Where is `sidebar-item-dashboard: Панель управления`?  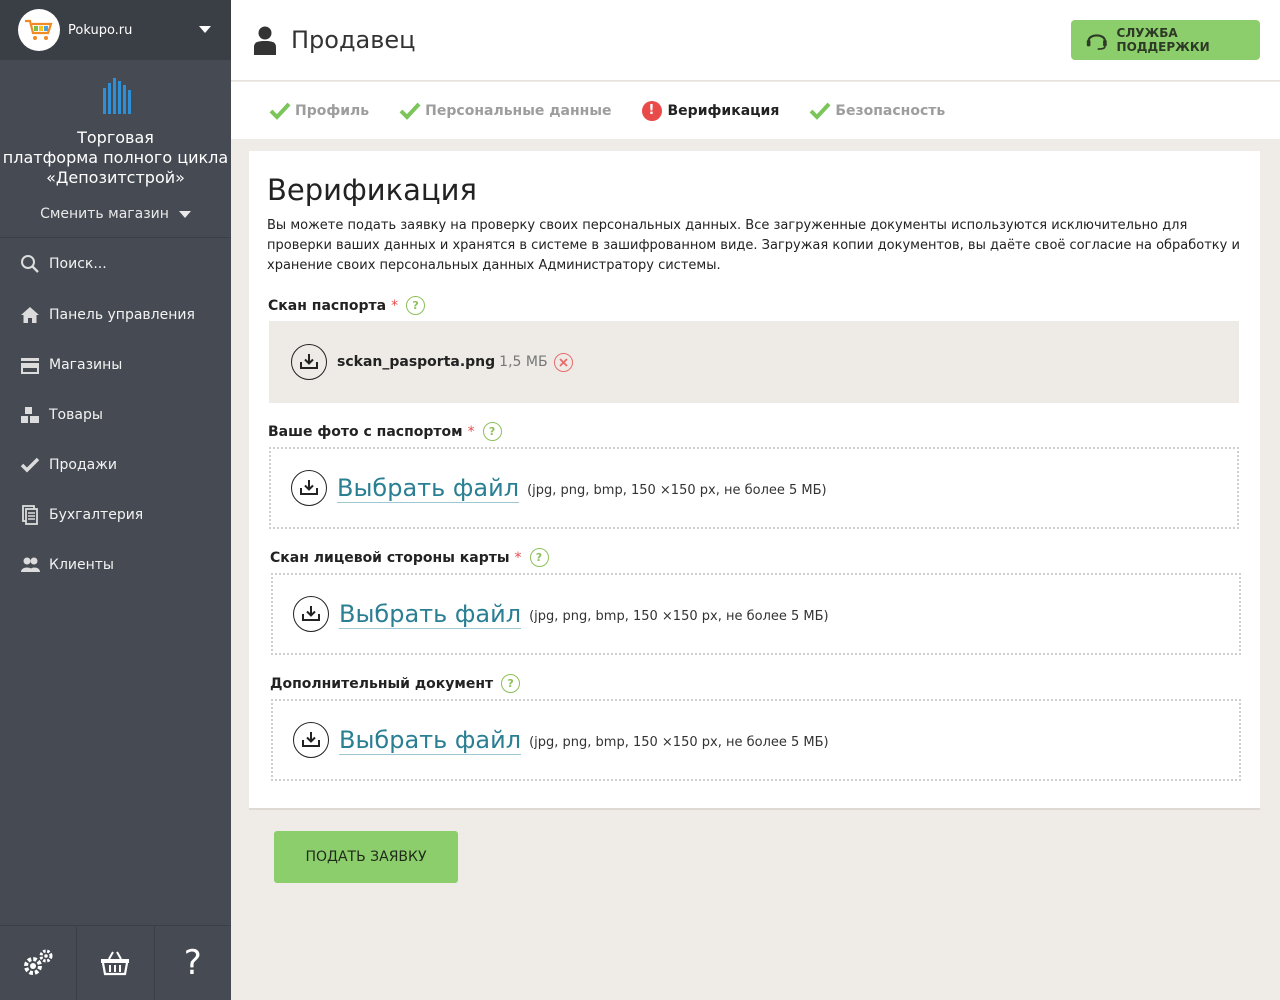
sidebar-item-dashboard: Панель управления is located at coordinates (115, 315).